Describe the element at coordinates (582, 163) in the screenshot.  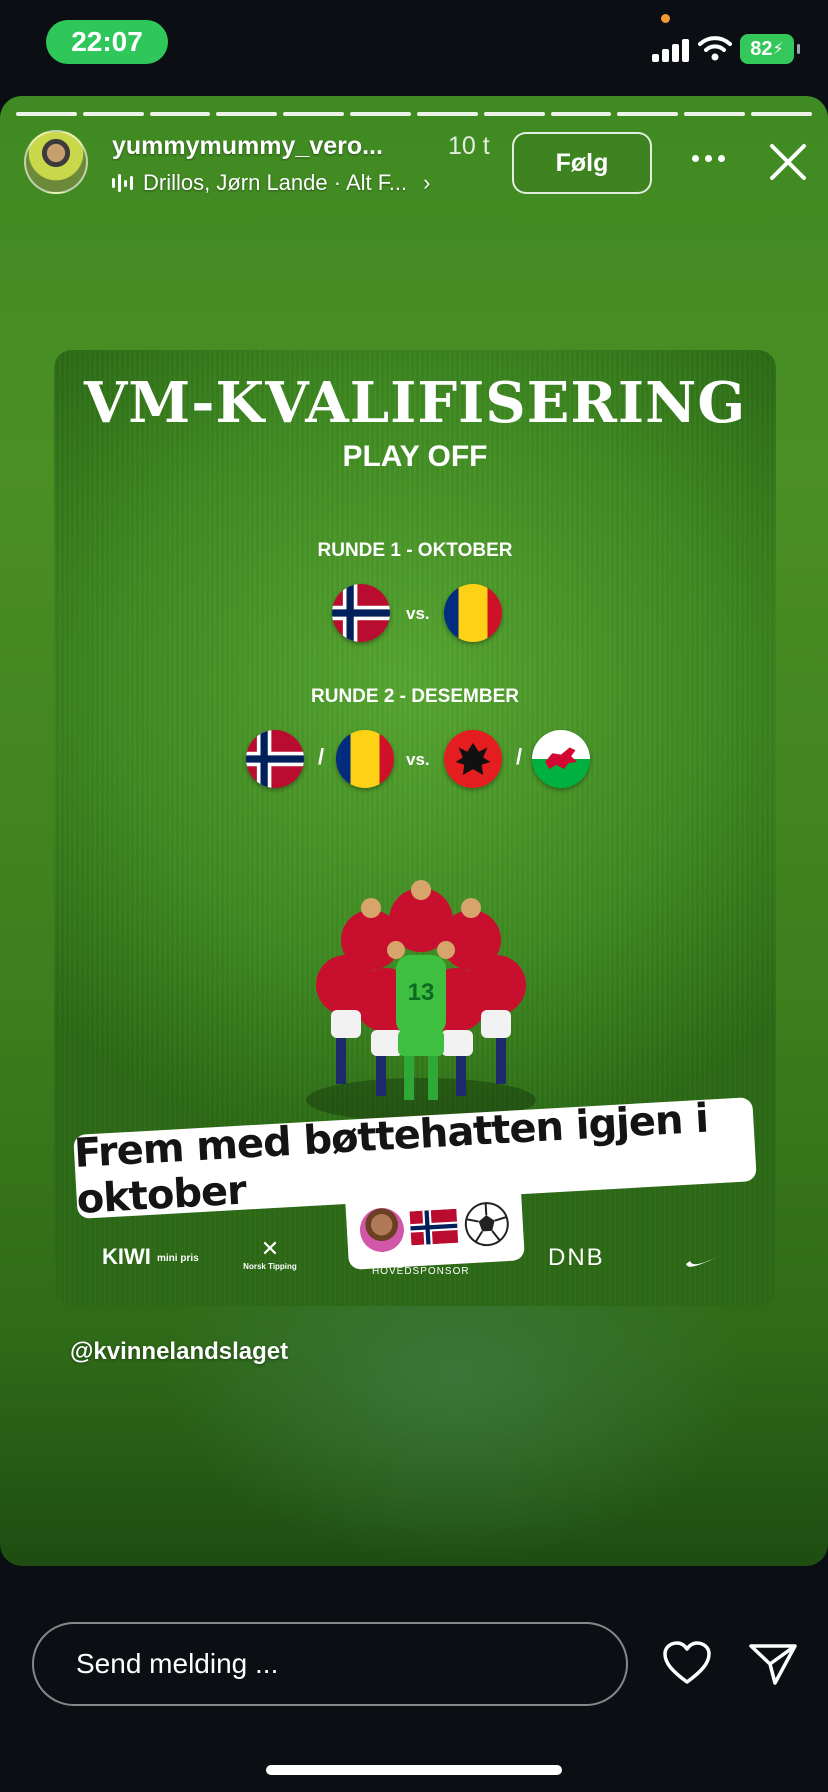
I see `follow-button: Følg` at that location.